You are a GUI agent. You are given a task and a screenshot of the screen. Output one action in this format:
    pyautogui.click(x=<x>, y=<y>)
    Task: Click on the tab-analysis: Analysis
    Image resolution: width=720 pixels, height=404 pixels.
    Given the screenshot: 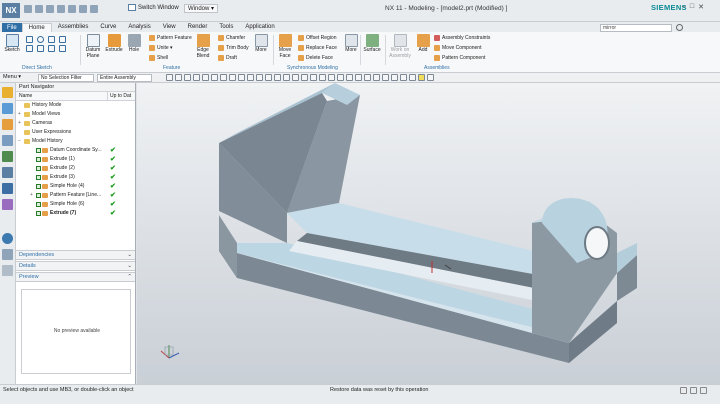 What is the action you would take?
    pyautogui.click(x=139, y=27)
    